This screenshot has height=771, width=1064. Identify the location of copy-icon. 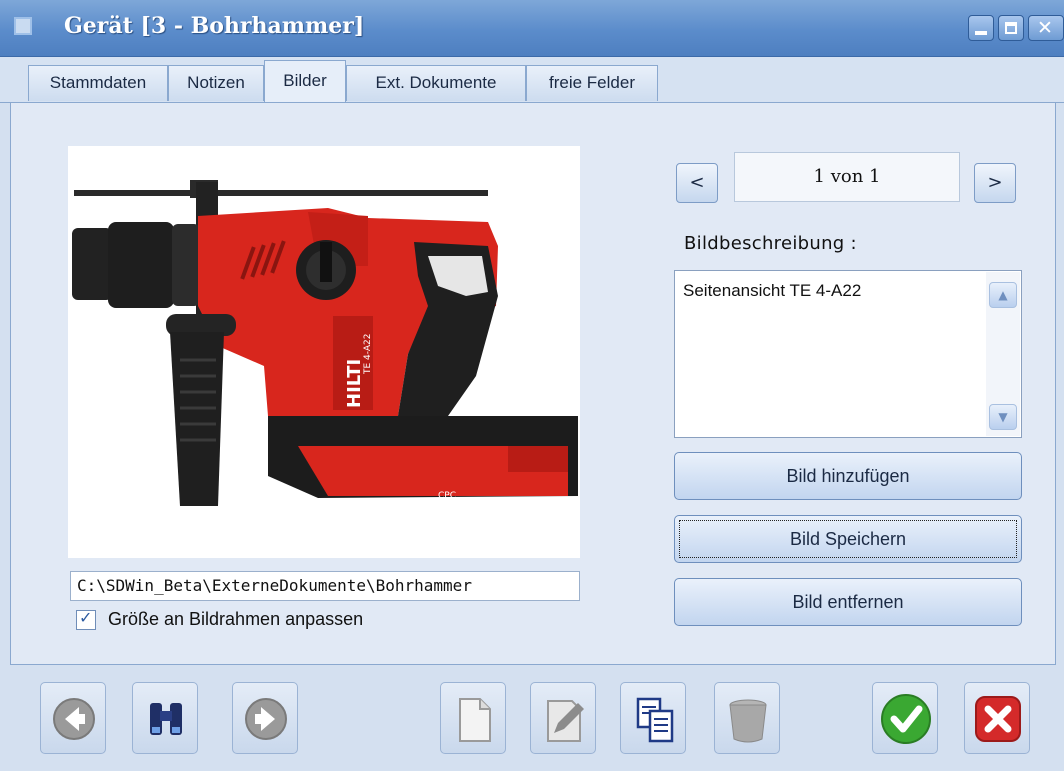
(655, 720).